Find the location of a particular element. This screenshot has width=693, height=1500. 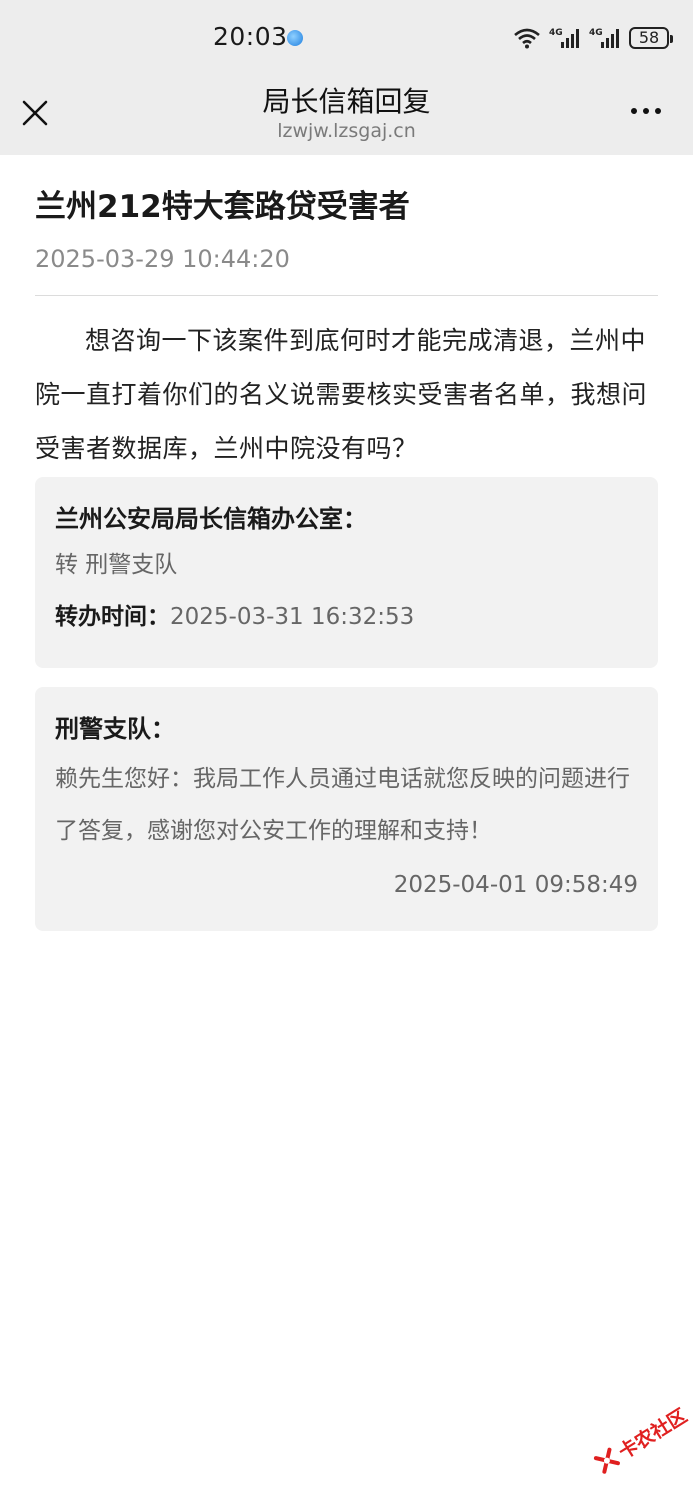

forward-text: 转 刑警支队 is located at coordinates (116, 565).